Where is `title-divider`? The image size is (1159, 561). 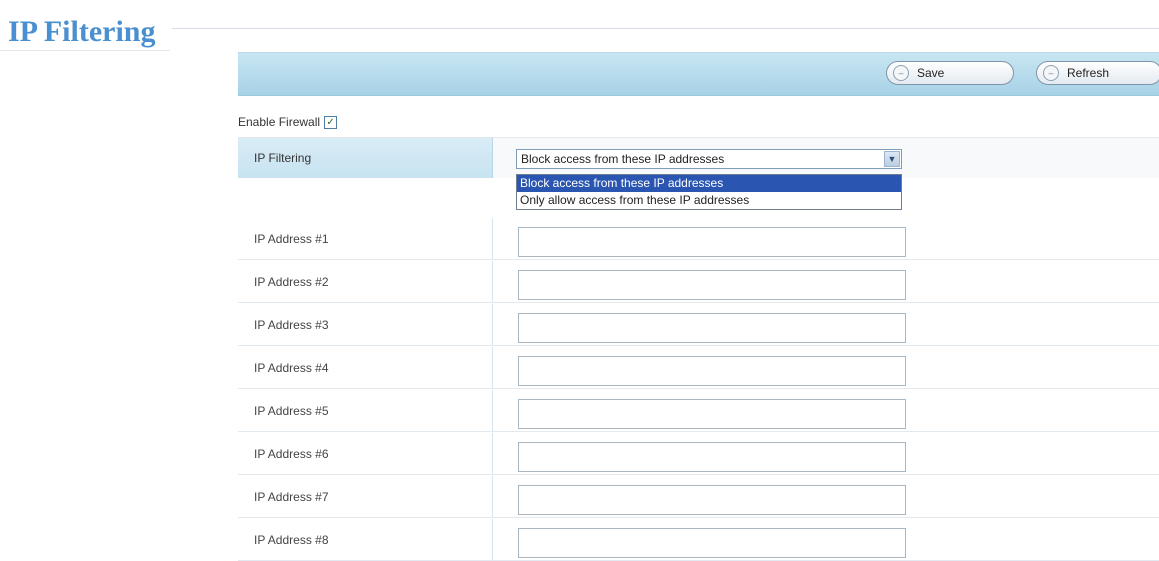
title-divider is located at coordinates (665, 28).